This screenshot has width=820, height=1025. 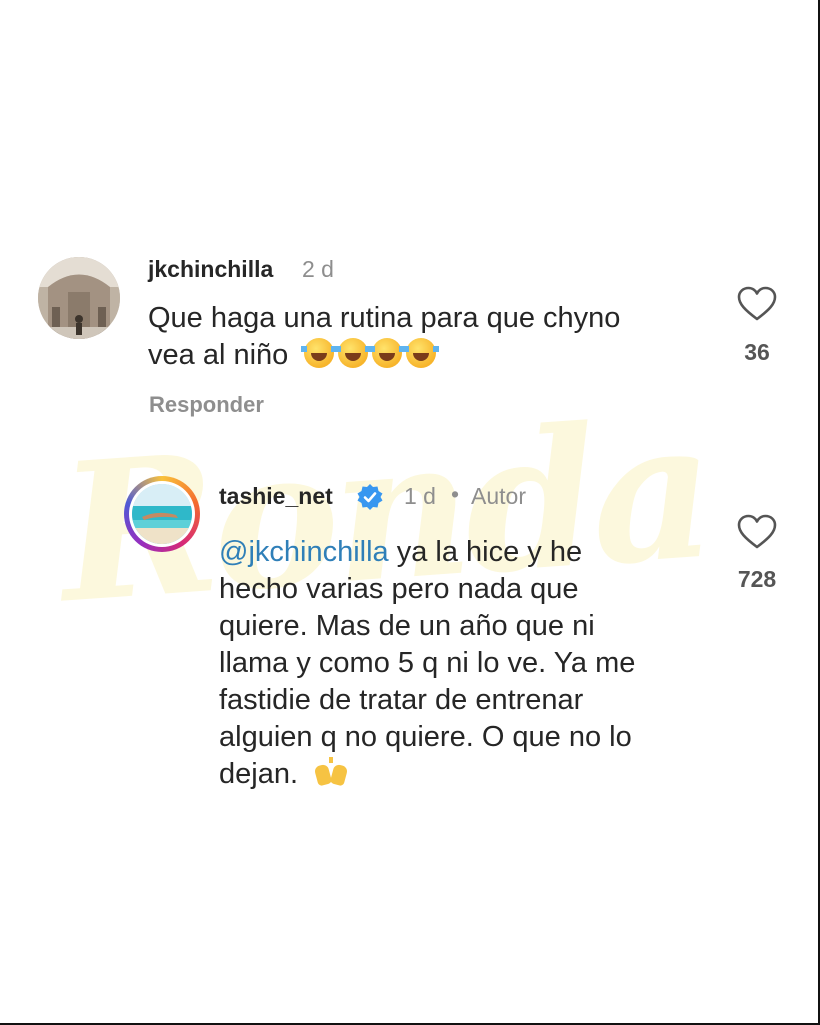 I want to click on comment-text-line2-wrap: vea al niño, so click(x=384, y=355).